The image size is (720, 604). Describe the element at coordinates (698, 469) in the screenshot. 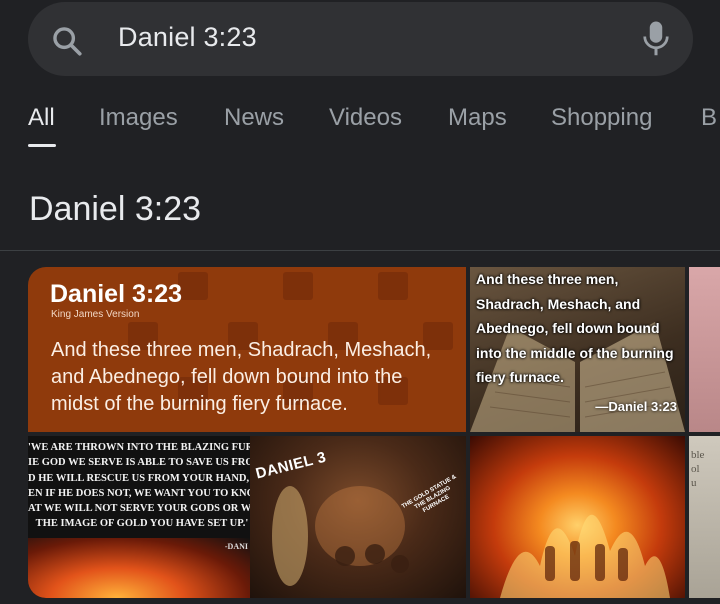

I see `card-text: ble ol u` at that location.